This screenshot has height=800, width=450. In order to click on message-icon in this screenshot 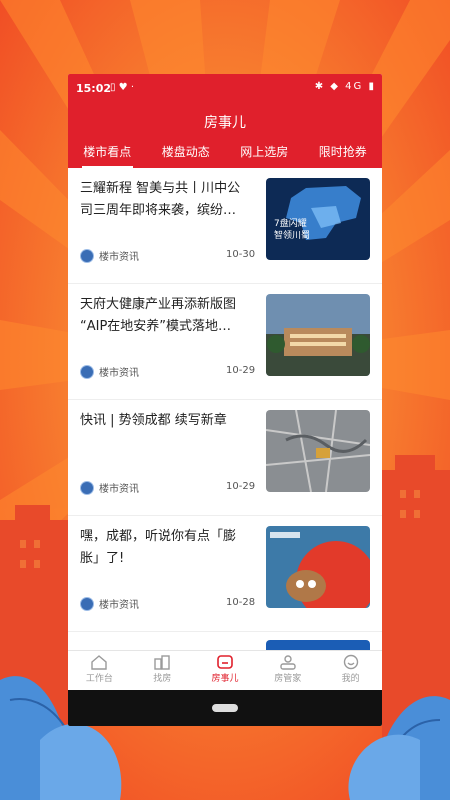, I will do `click(225, 662)`.